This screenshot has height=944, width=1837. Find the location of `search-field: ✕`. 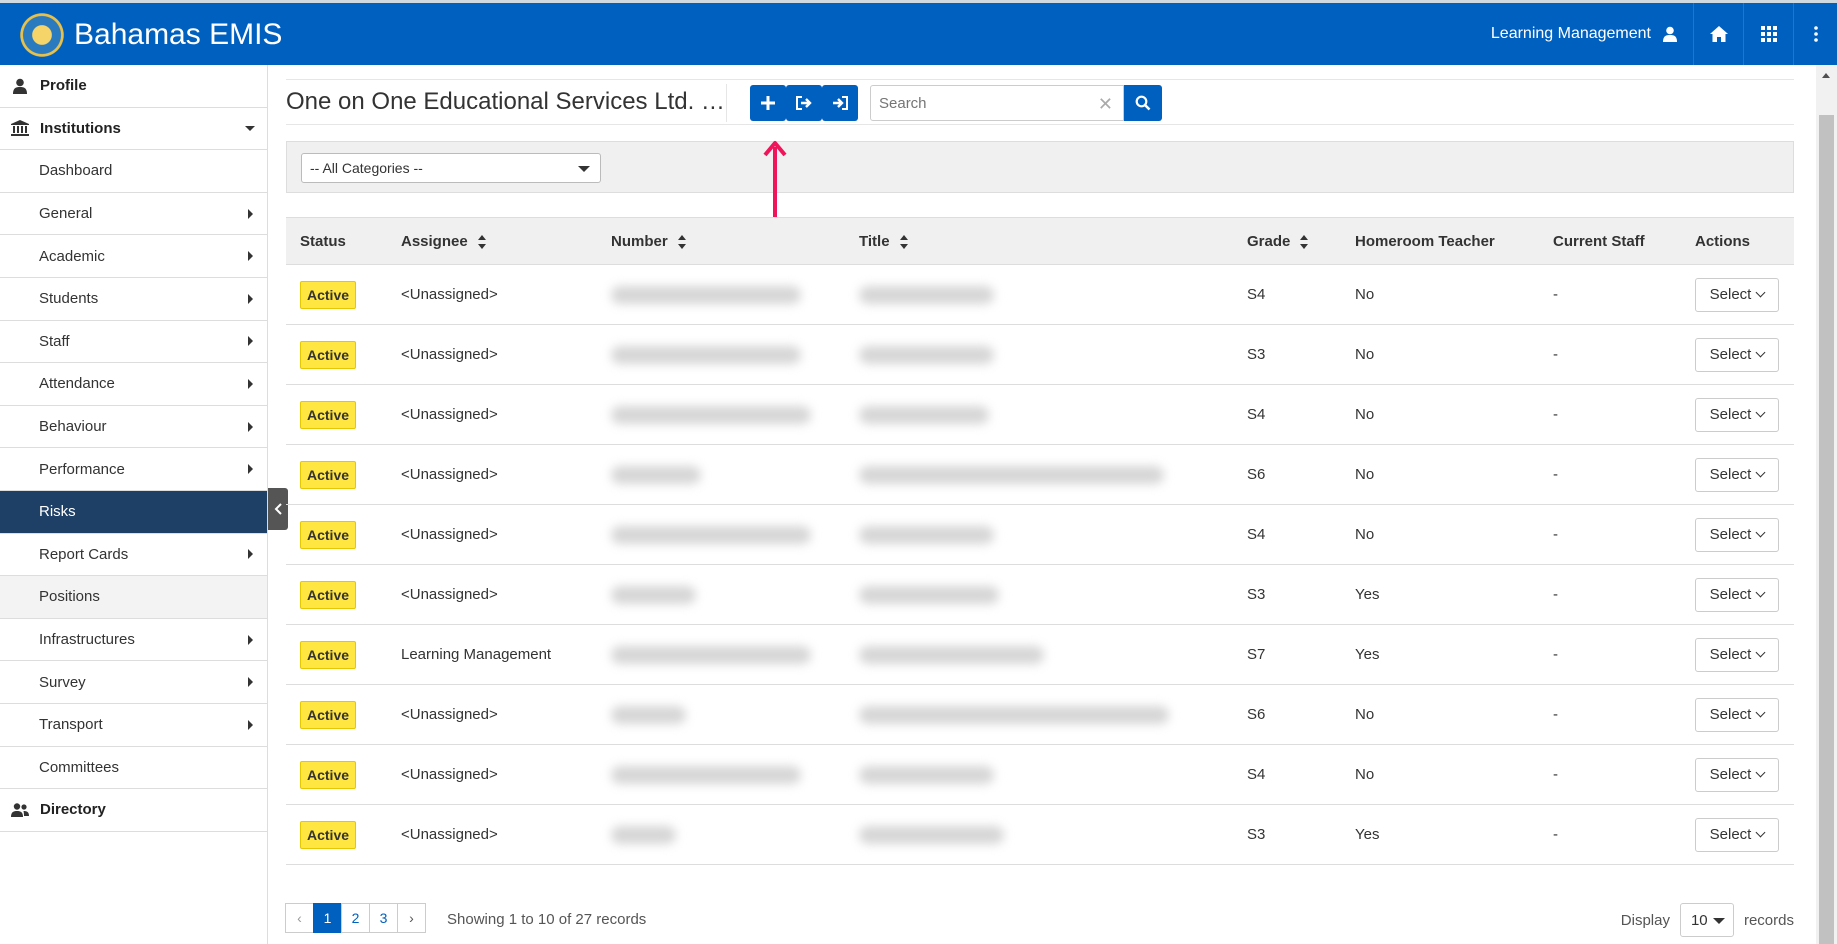

search-field: ✕ is located at coordinates (997, 103).